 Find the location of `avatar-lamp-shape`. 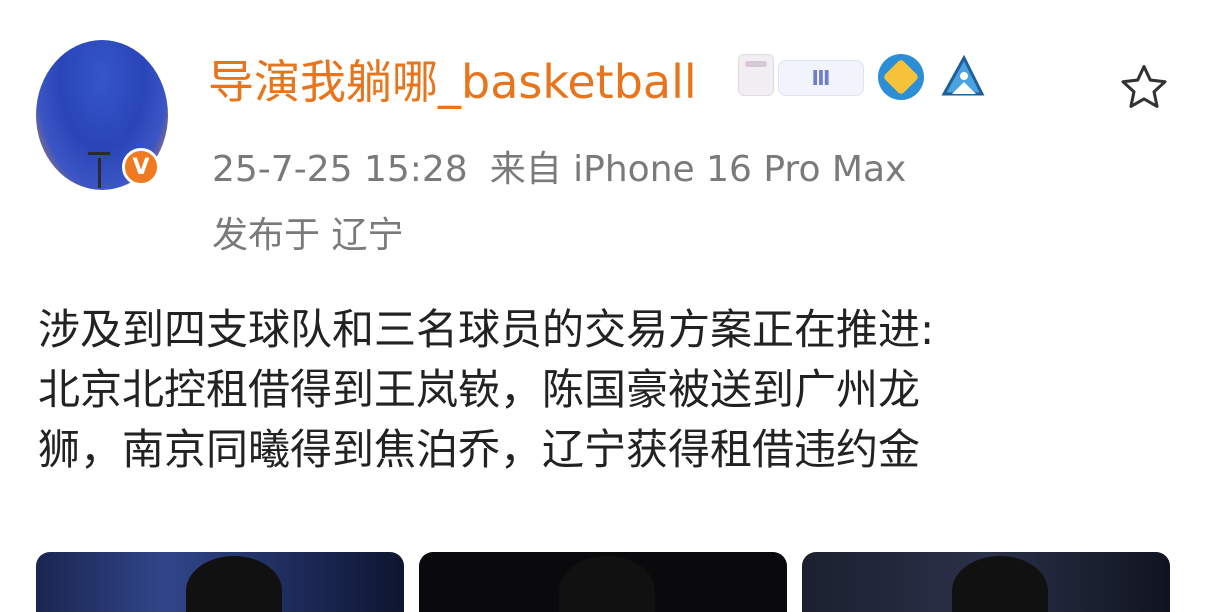

avatar-lamp-shape is located at coordinates (99, 153).